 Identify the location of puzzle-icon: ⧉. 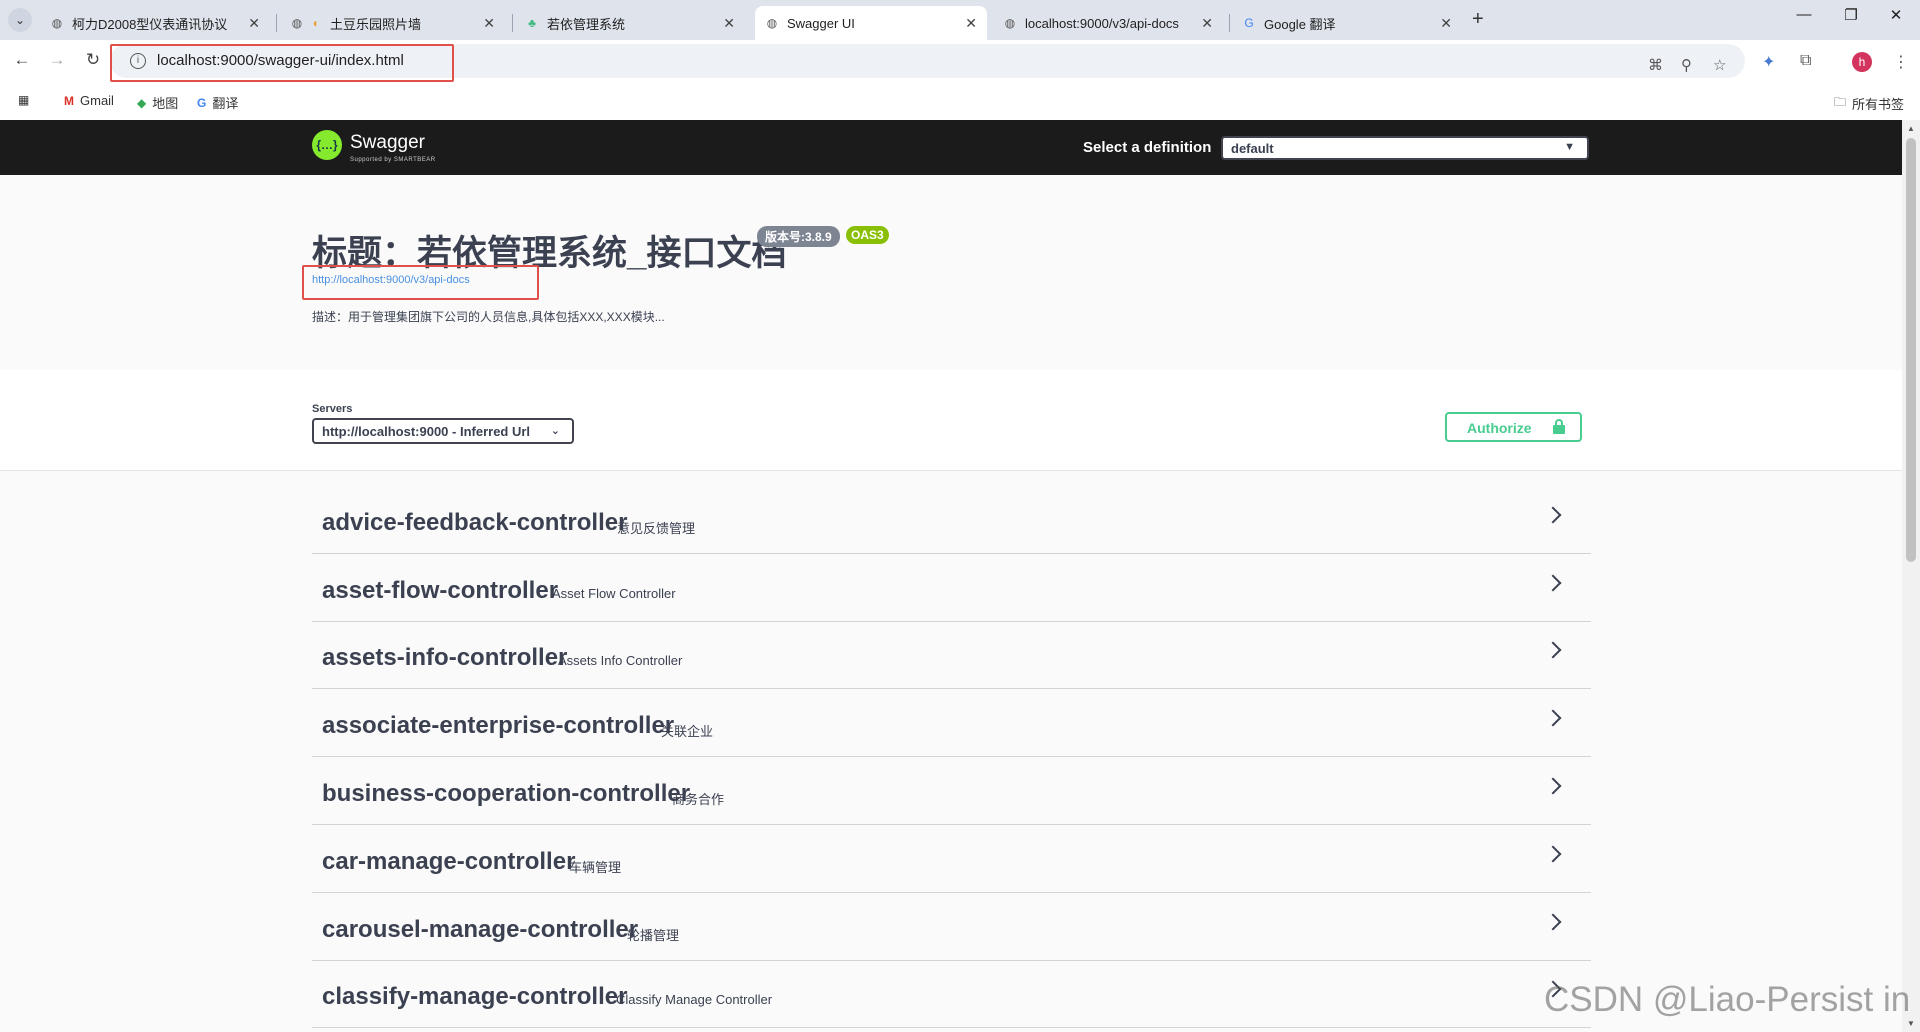
(1805, 61).